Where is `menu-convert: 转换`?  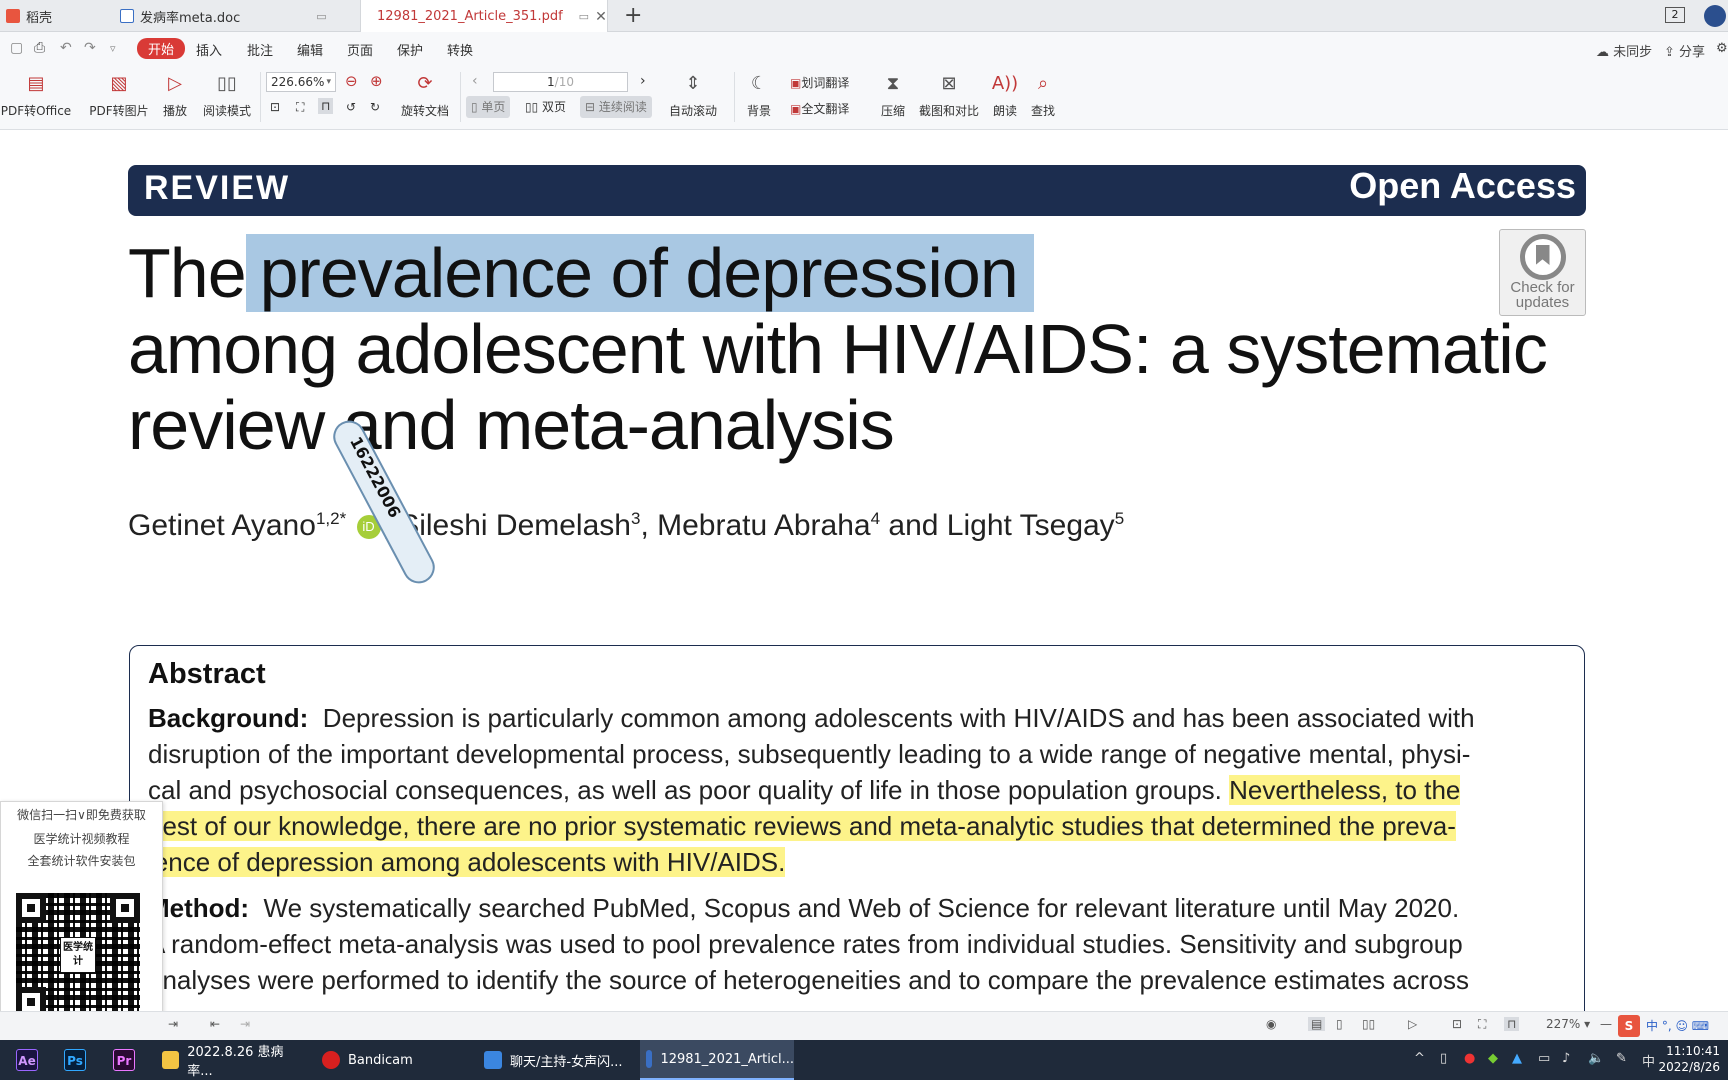
menu-convert: 转换 is located at coordinates (460, 49).